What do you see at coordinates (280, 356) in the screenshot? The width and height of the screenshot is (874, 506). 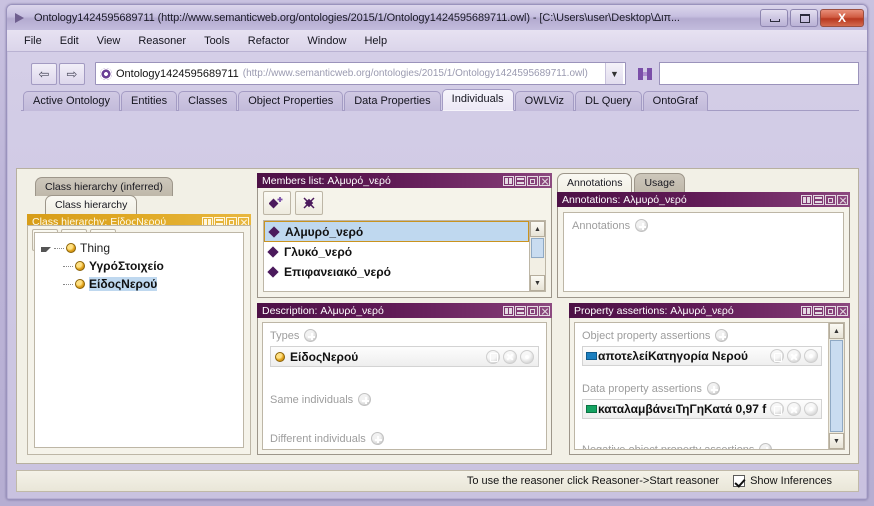 I see `class-icon` at bounding box center [280, 356].